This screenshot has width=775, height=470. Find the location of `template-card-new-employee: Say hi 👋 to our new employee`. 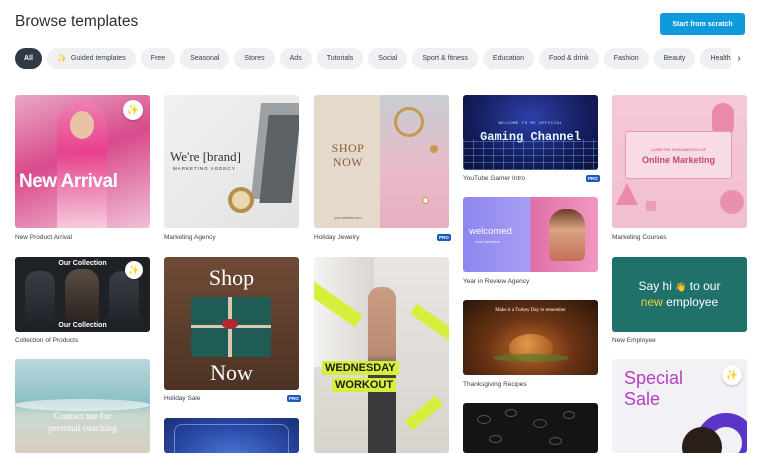

template-card-new-employee: Say hi 👋 to our new employee is located at coordinates (679, 294).